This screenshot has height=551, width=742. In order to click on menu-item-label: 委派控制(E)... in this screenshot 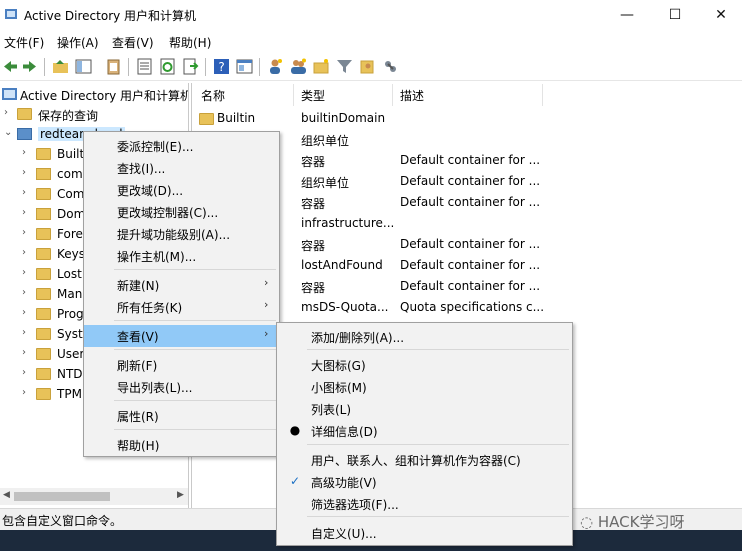, I will do `click(155, 147)`.